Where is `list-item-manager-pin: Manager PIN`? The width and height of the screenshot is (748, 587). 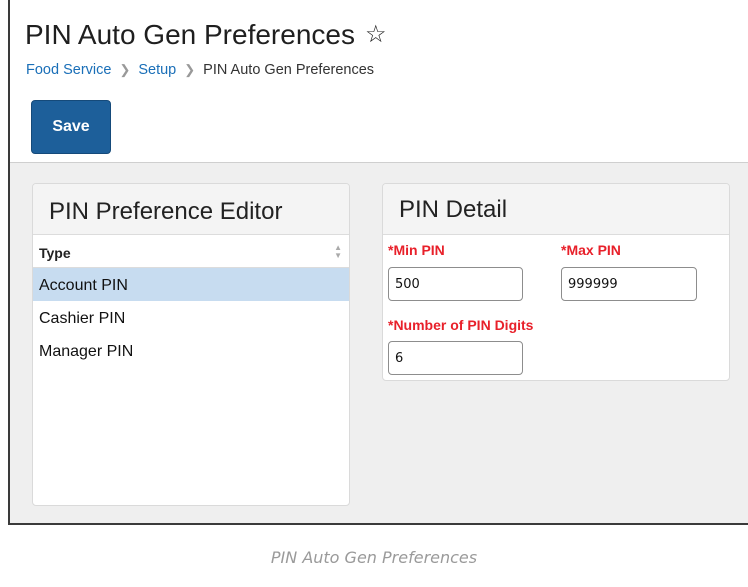
list-item-manager-pin: Manager PIN is located at coordinates (191, 350).